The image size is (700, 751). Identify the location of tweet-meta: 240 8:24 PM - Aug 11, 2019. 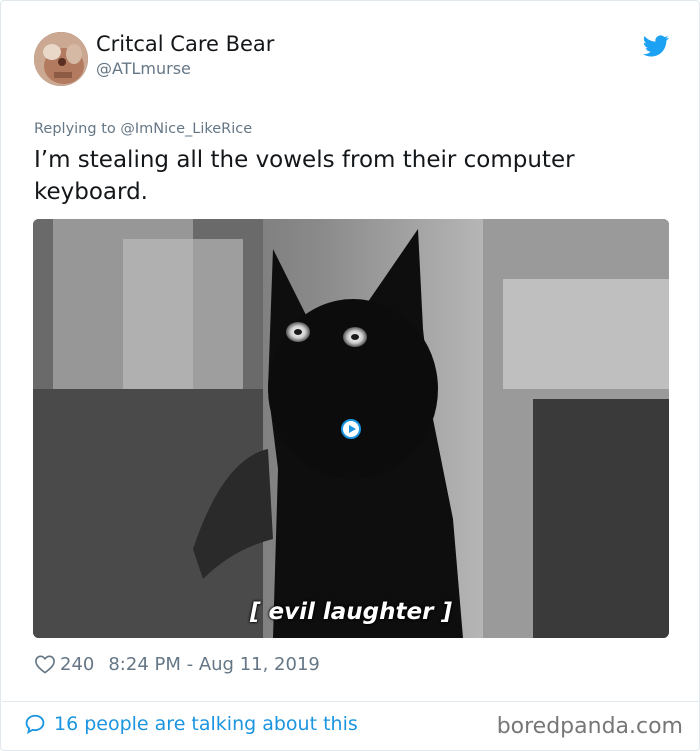
(177, 664).